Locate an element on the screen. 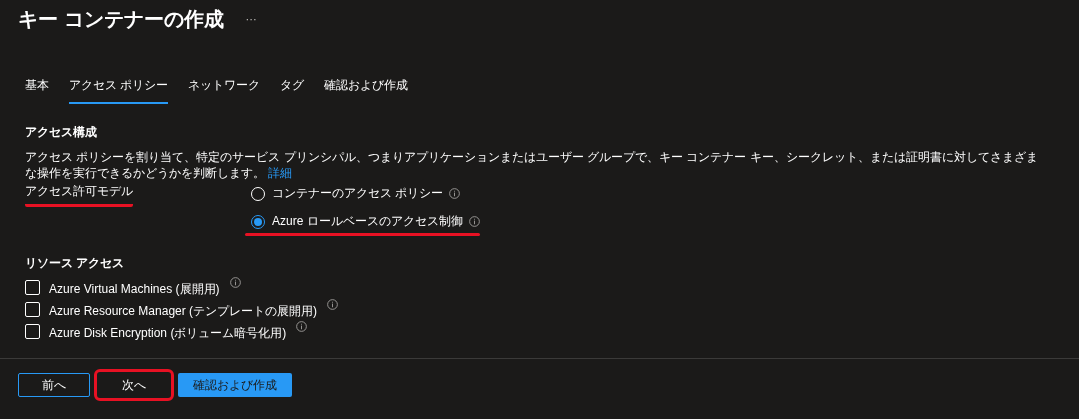  checkbox-label: Azure Disk Encryption (ボリューム暗号化用) is located at coordinates (168, 333).